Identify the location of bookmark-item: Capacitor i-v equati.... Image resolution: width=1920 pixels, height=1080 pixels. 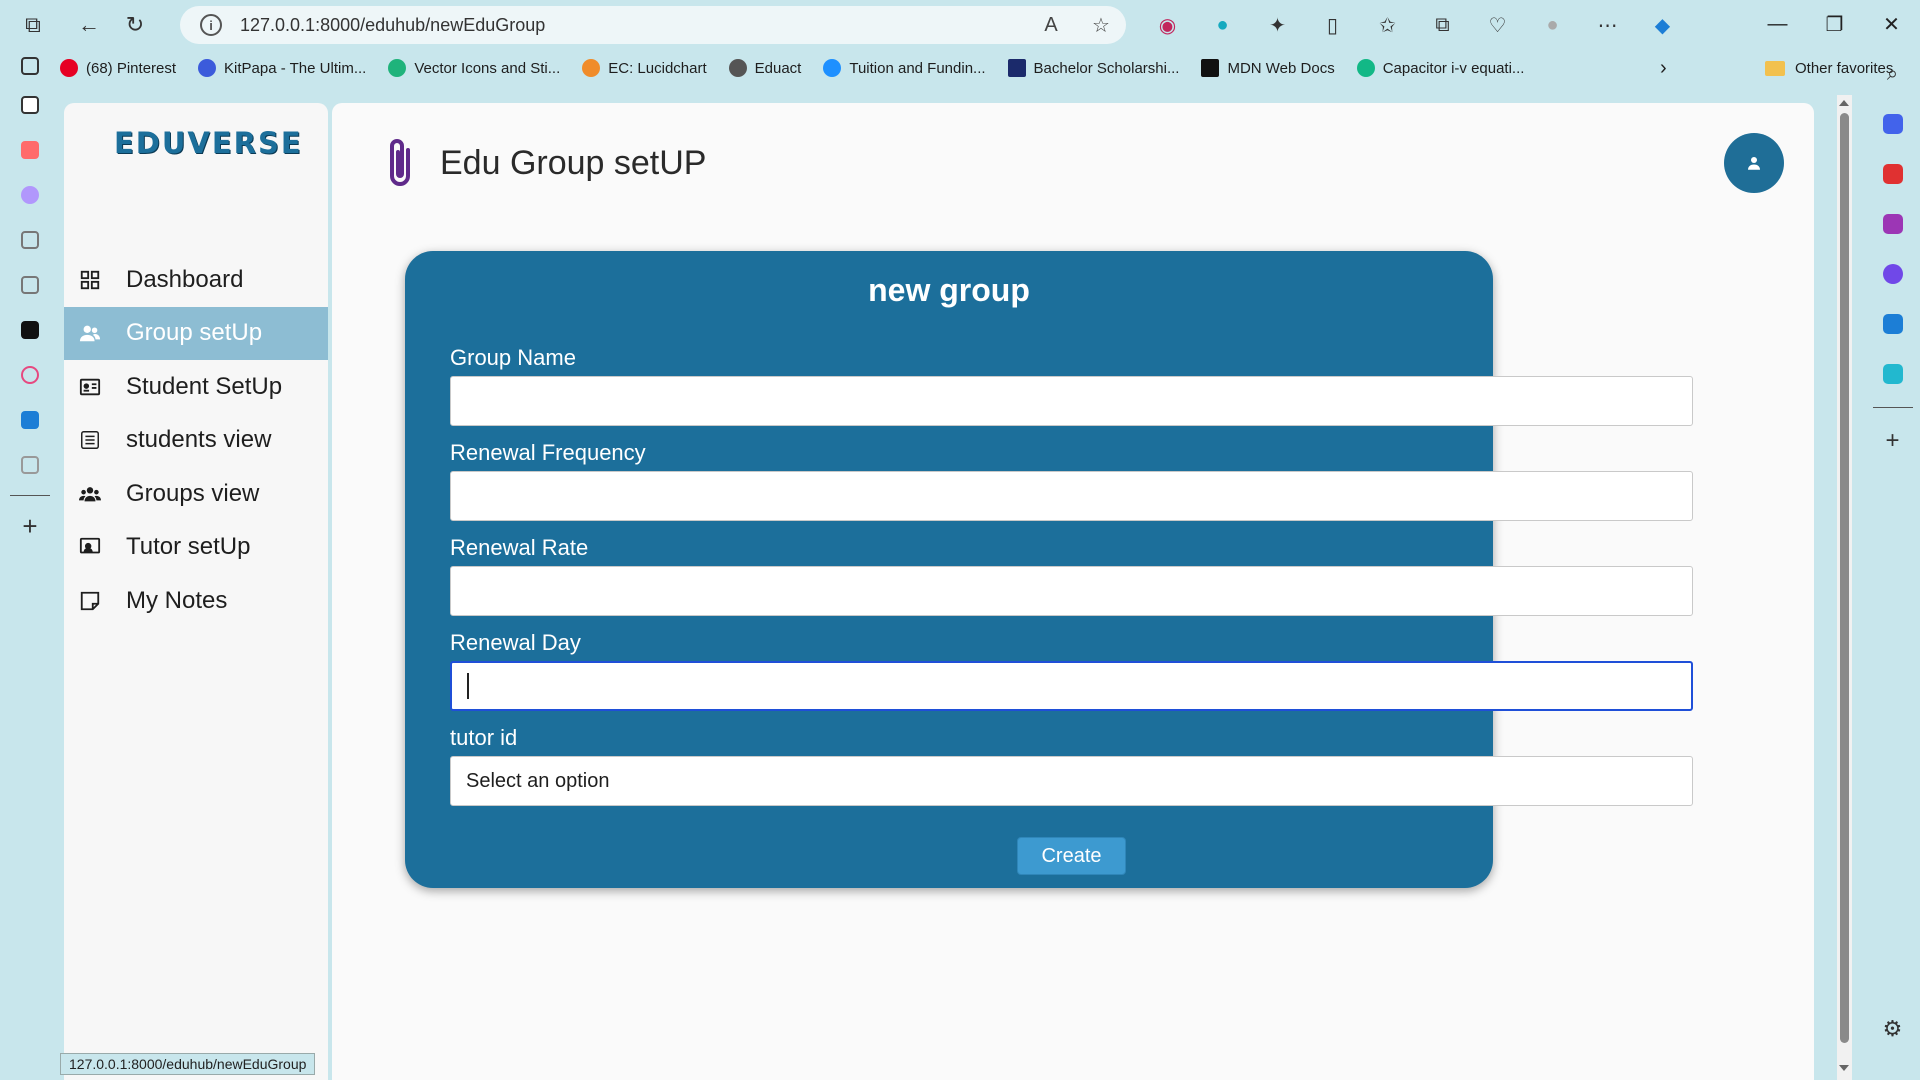
(1440, 68).